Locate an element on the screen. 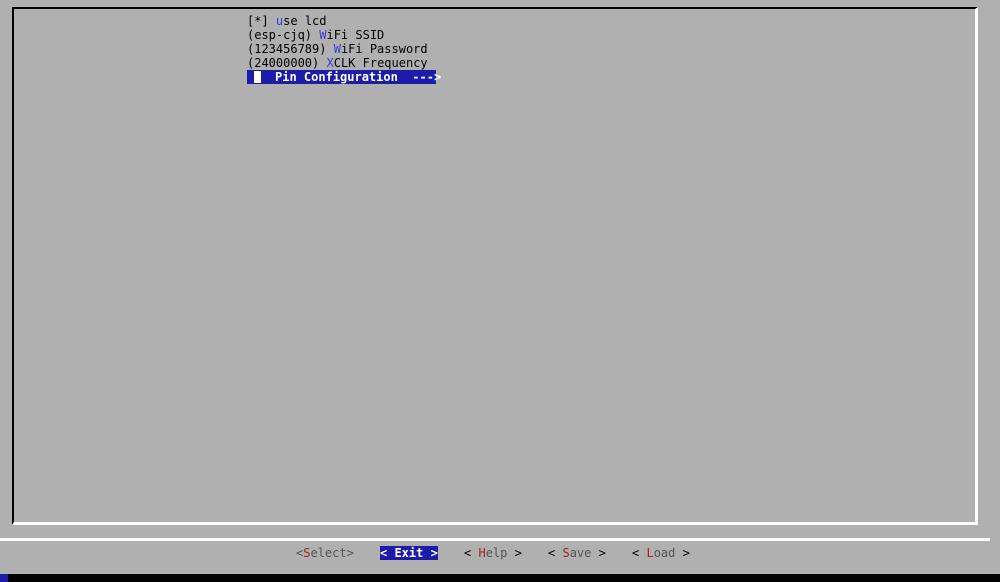 This screenshot has height=582, width=1000. menu-item-hotkey: X is located at coordinates (330, 63).